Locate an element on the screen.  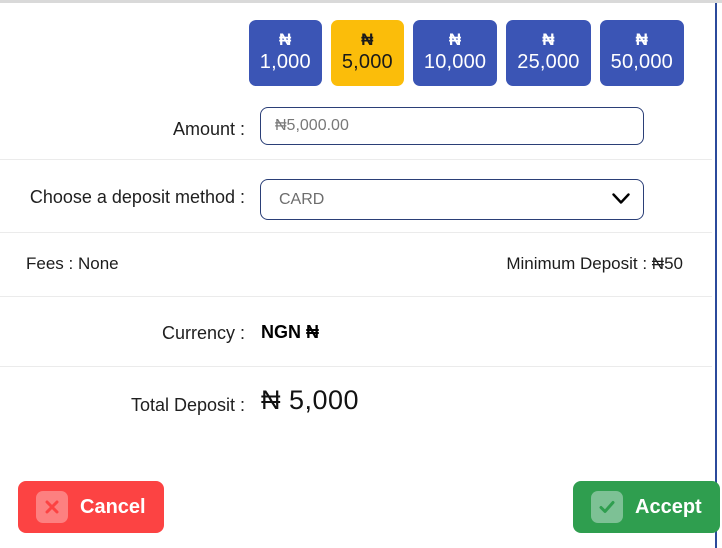
quick-amount-button-5000: ₦ 5,000 is located at coordinates (367, 53).